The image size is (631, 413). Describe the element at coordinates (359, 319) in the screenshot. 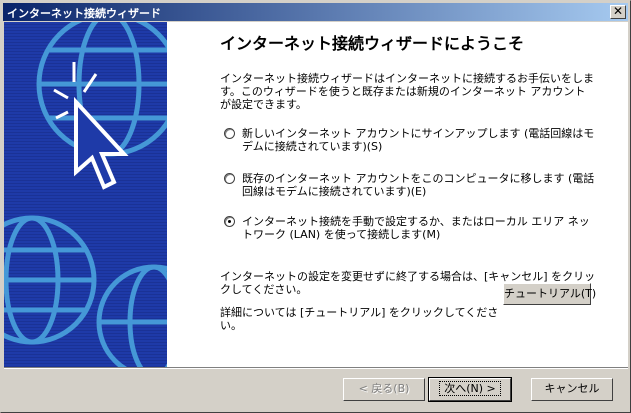

I see `tutorial-note: 詳細については [チュートリアル] をクリックしてください。` at that location.